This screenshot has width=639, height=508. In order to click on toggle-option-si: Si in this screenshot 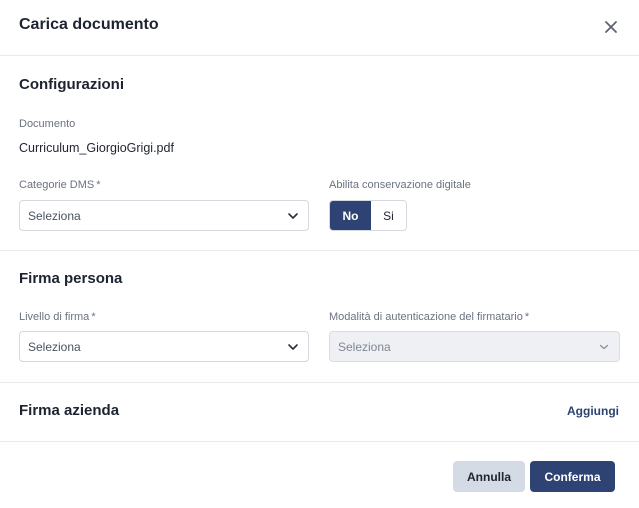, I will do `click(388, 215)`.